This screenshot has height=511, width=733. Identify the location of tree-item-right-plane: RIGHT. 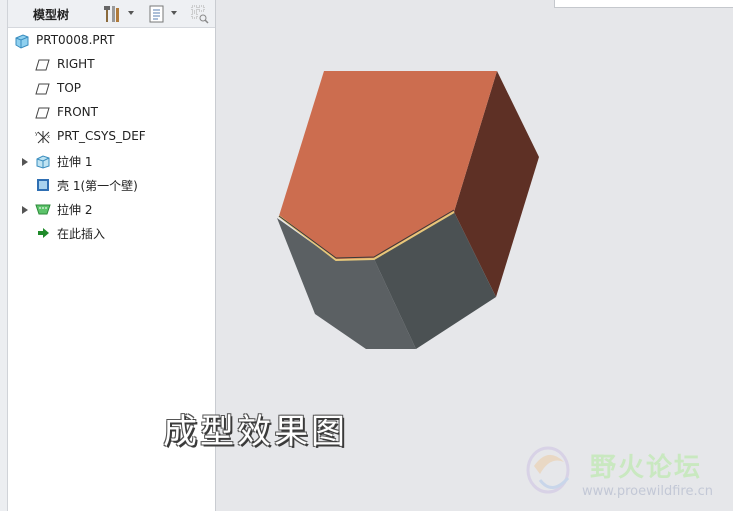
(111, 66).